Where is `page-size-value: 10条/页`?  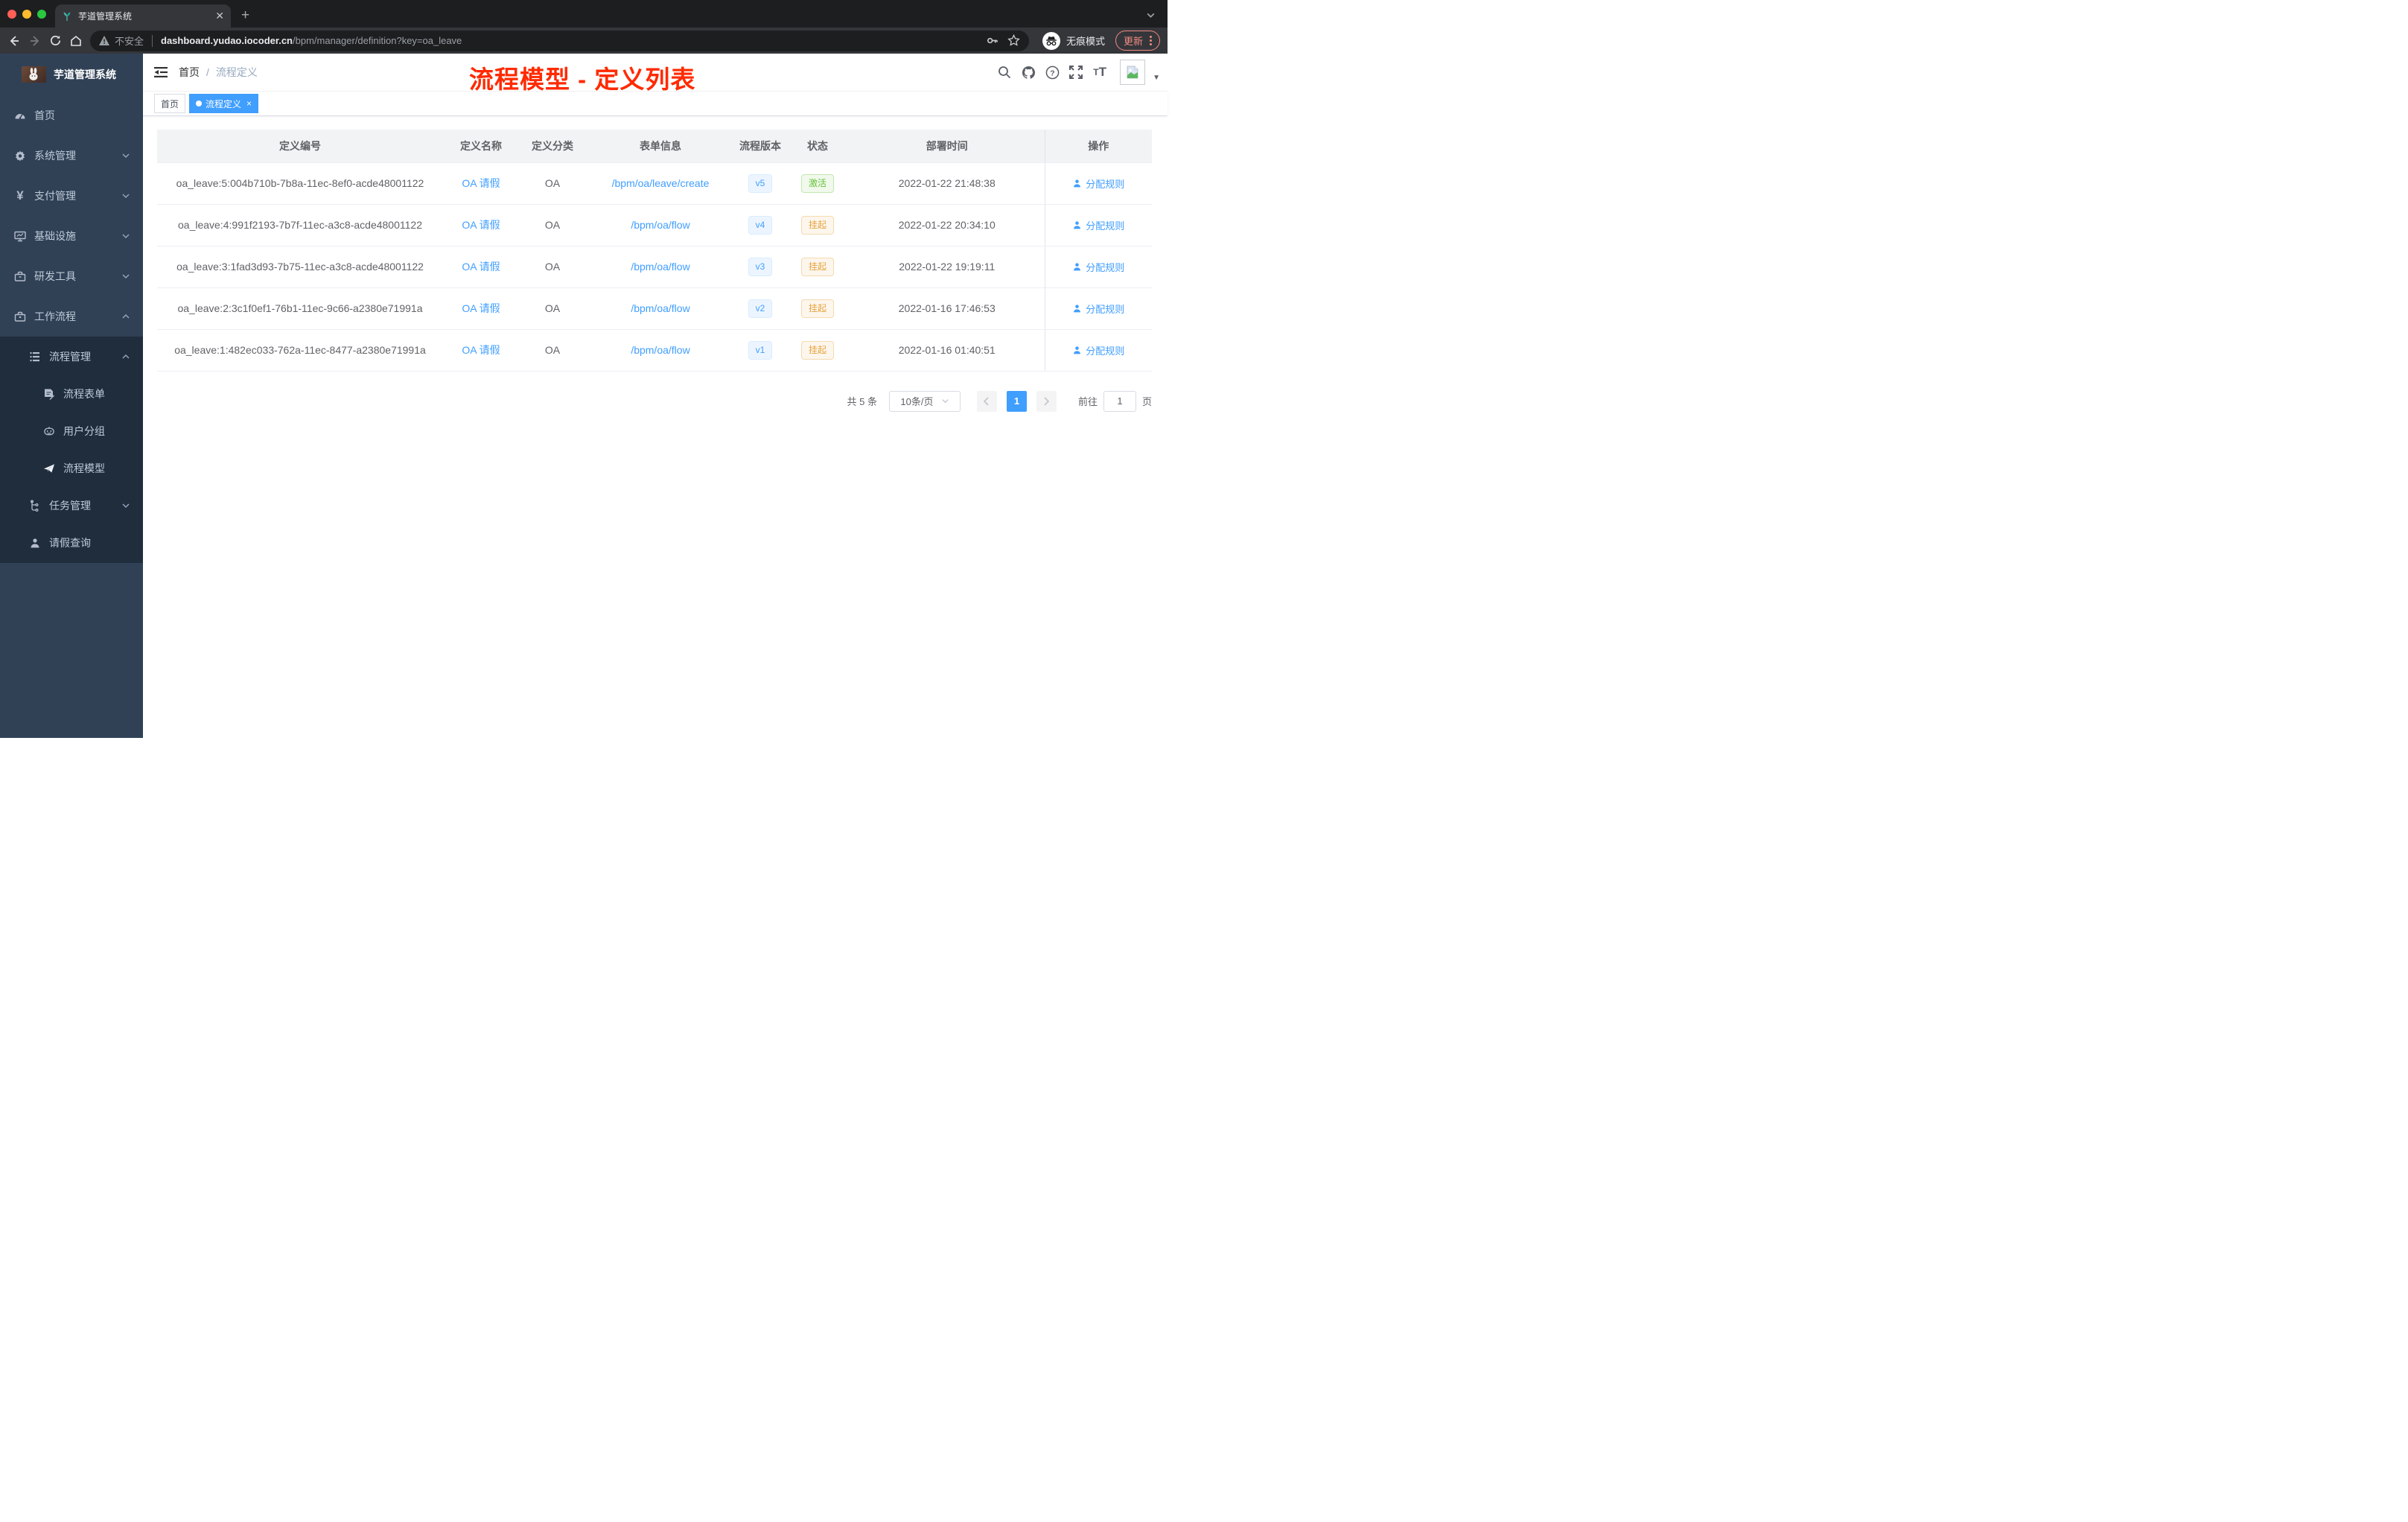 page-size-value: 10条/页 is located at coordinates (917, 401).